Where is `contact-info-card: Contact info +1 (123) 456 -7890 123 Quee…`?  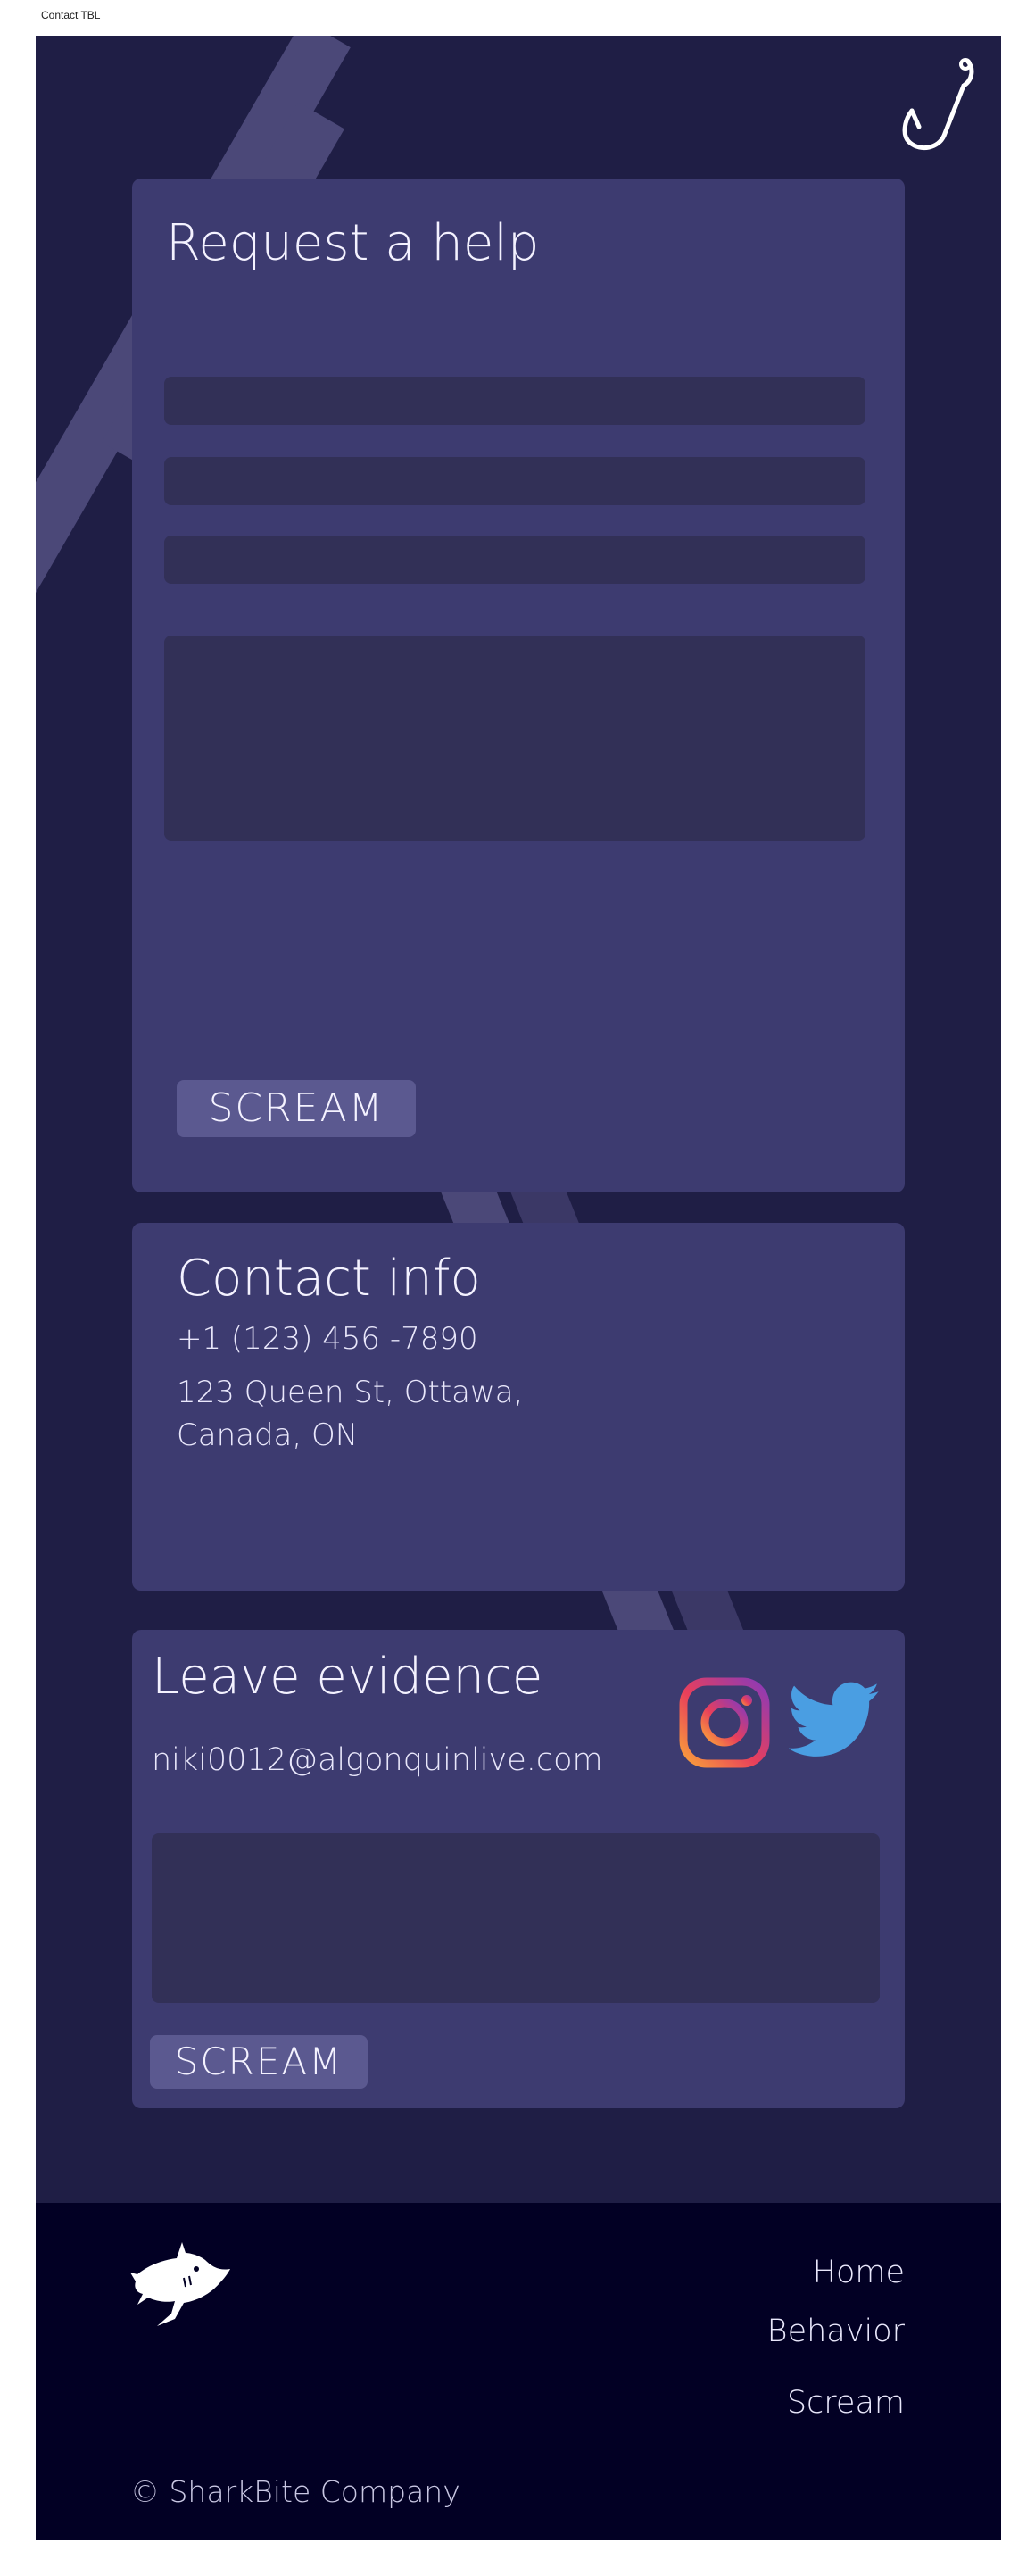
contact-info-card: Contact info +1 (123) 456 -7890 123 Quee… is located at coordinates (518, 1407).